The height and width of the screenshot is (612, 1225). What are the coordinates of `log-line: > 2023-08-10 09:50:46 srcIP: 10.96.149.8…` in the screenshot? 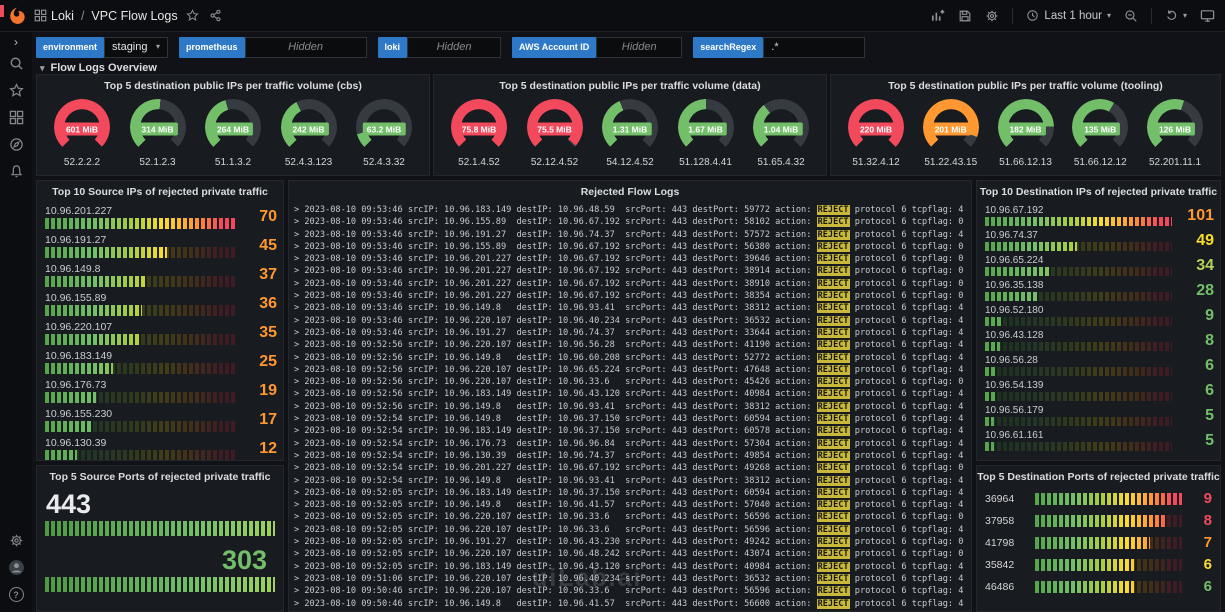 It's located at (630, 604).